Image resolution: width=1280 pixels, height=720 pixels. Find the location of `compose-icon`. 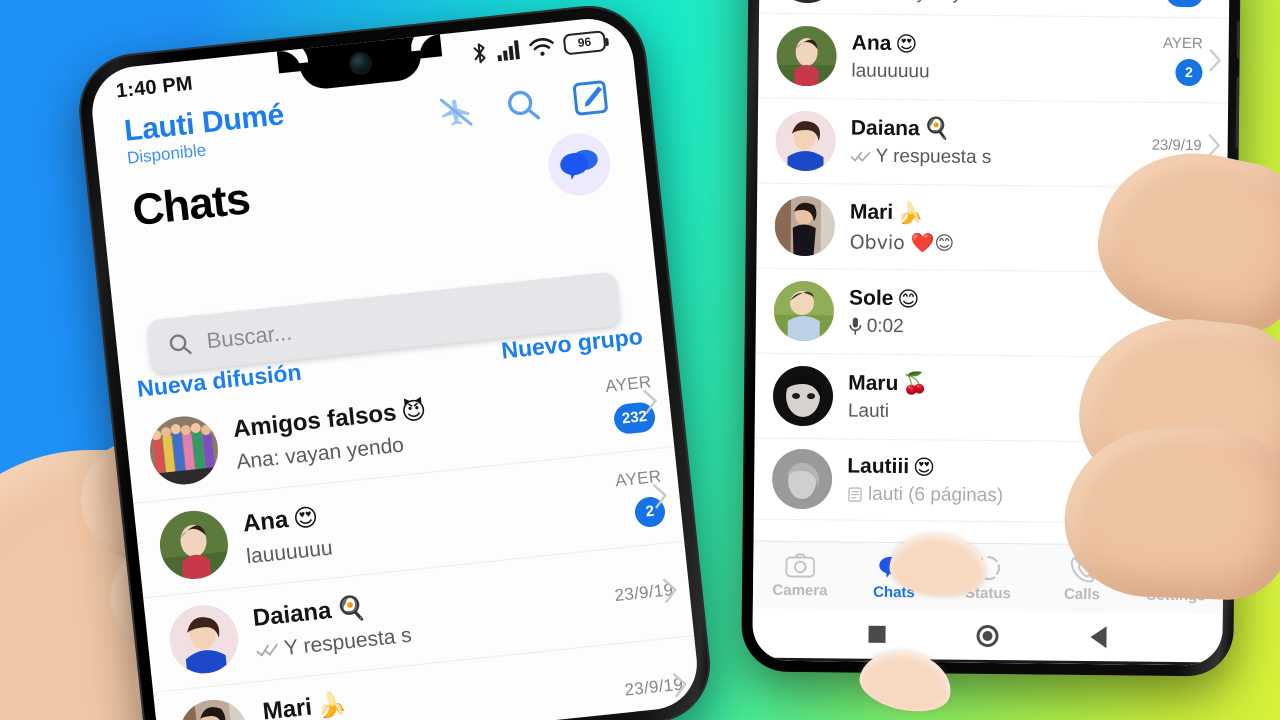

compose-icon is located at coordinates (591, 98).